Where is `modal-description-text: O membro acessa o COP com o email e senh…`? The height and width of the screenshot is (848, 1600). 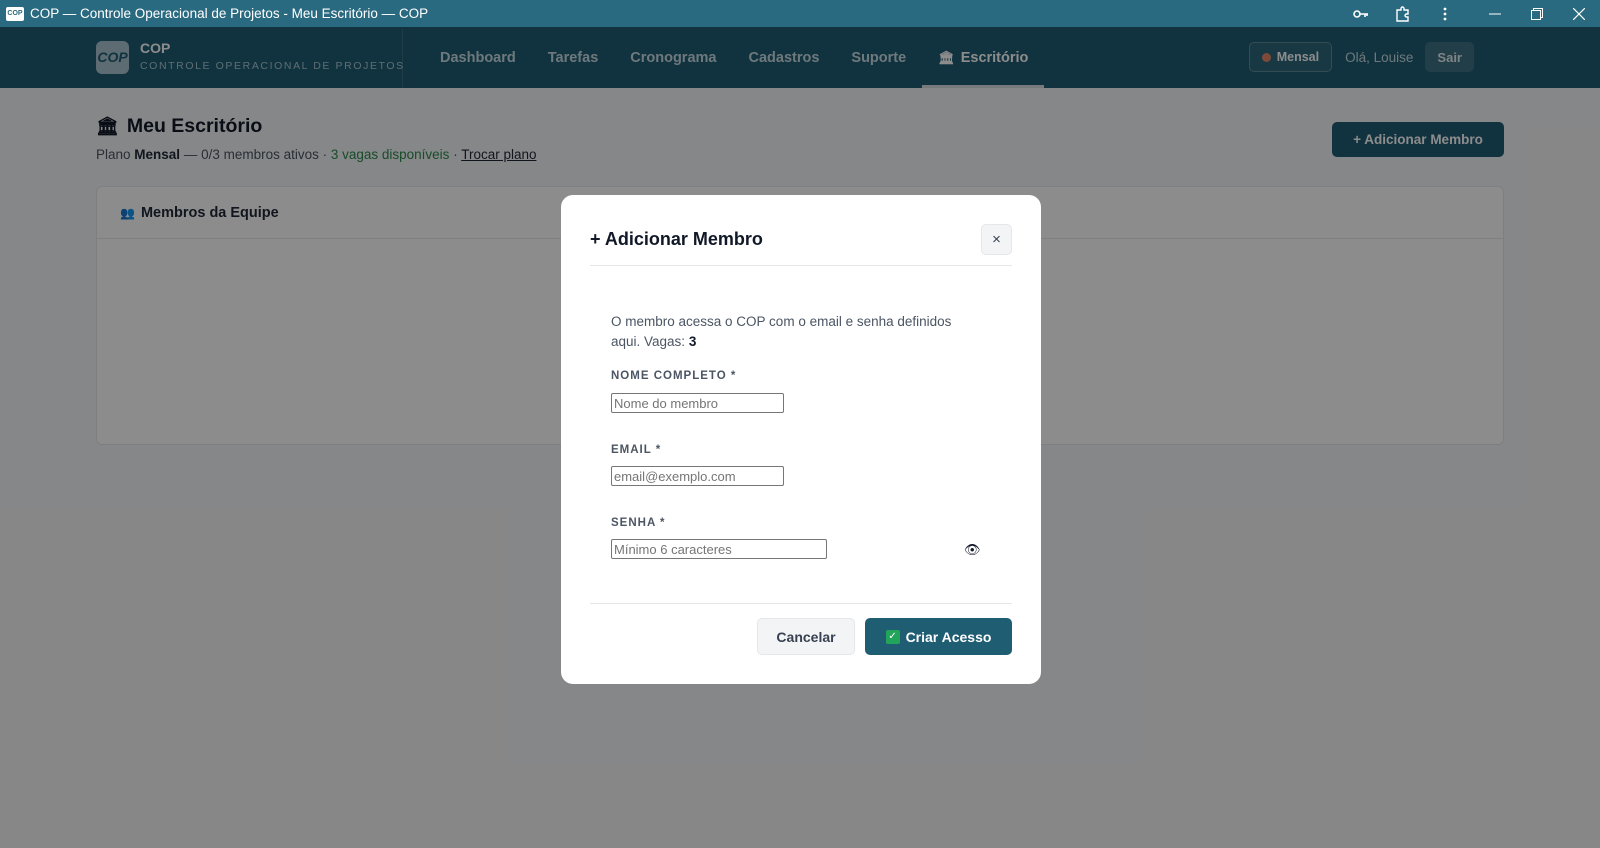
modal-description-text: O membro acessa o COP com o email e senh… is located at coordinates (781, 331).